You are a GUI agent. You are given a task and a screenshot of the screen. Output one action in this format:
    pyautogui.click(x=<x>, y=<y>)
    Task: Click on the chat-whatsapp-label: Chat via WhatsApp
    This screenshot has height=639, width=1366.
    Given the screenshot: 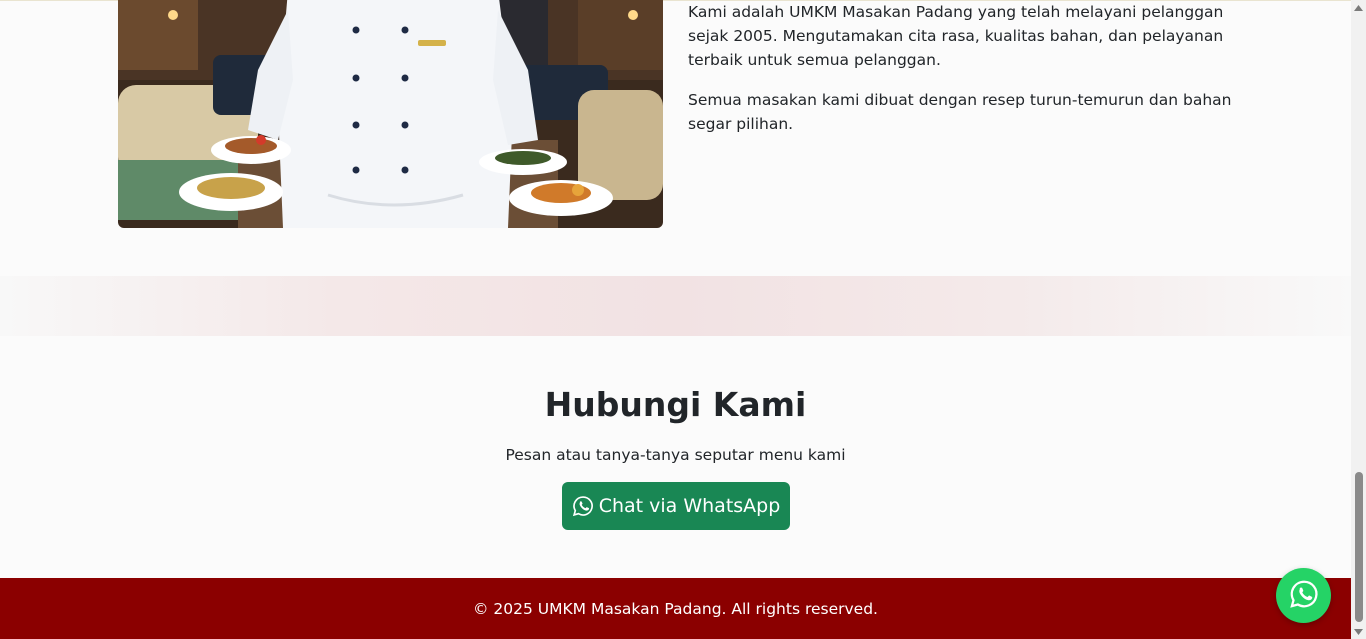 What is the action you would take?
    pyautogui.click(x=689, y=506)
    